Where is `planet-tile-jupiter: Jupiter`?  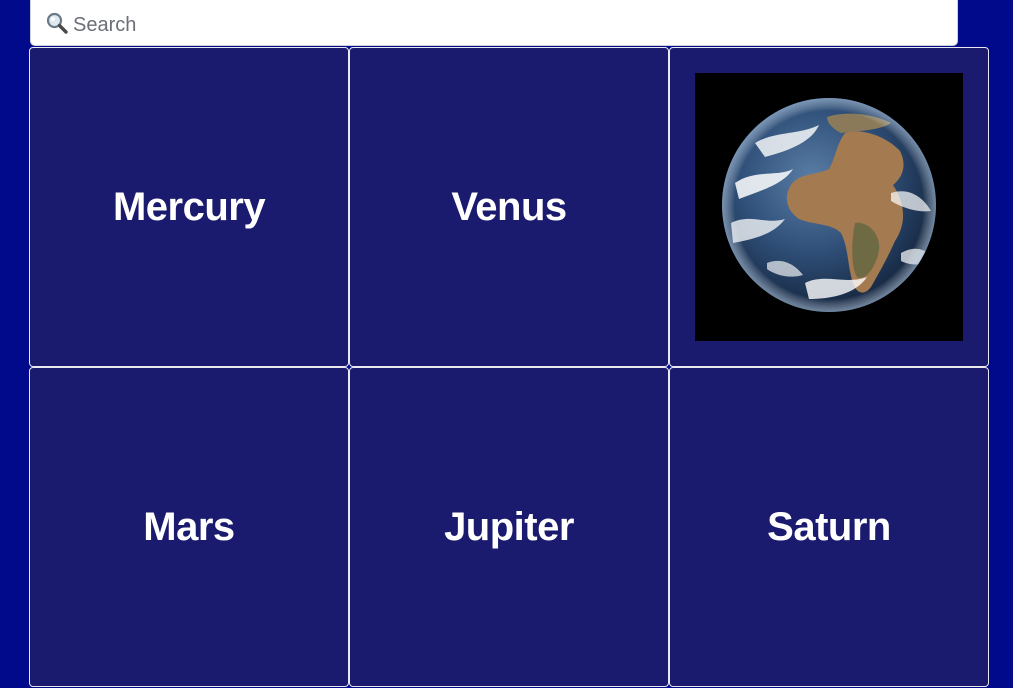
planet-tile-jupiter: Jupiter is located at coordinates (509, 527).